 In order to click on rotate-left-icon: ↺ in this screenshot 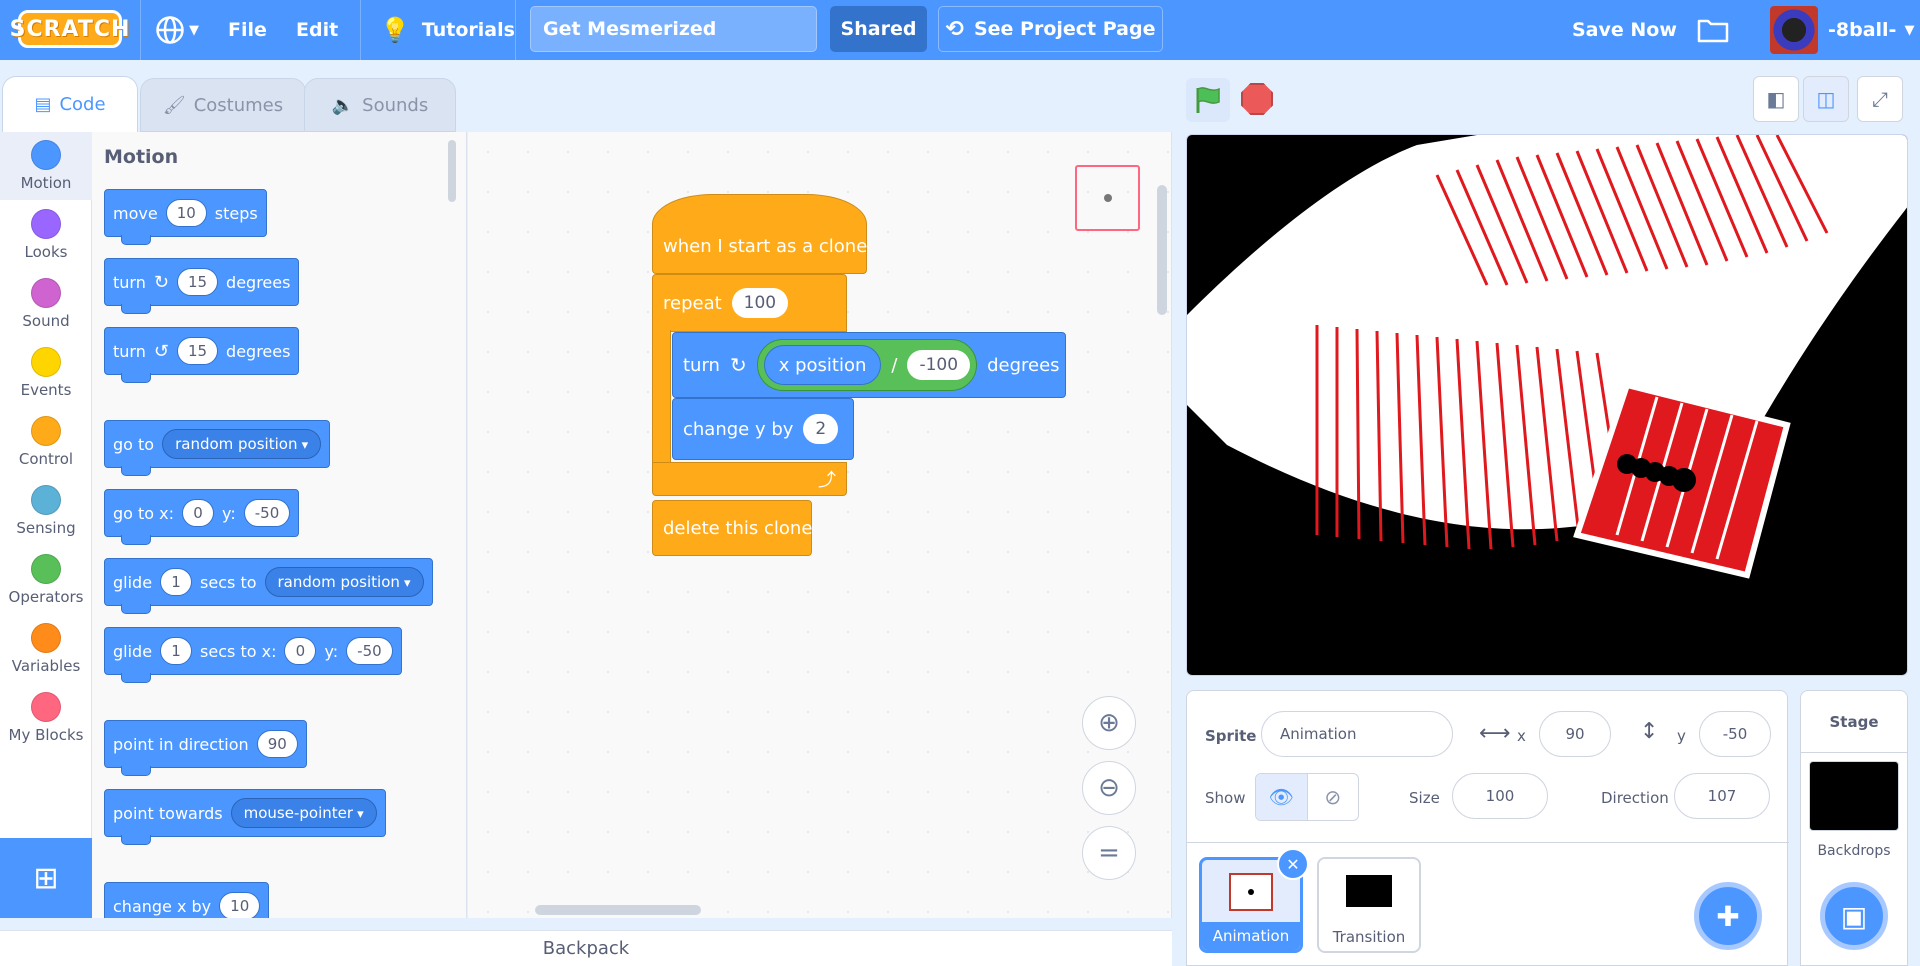, I will do `click(161, 351)`.